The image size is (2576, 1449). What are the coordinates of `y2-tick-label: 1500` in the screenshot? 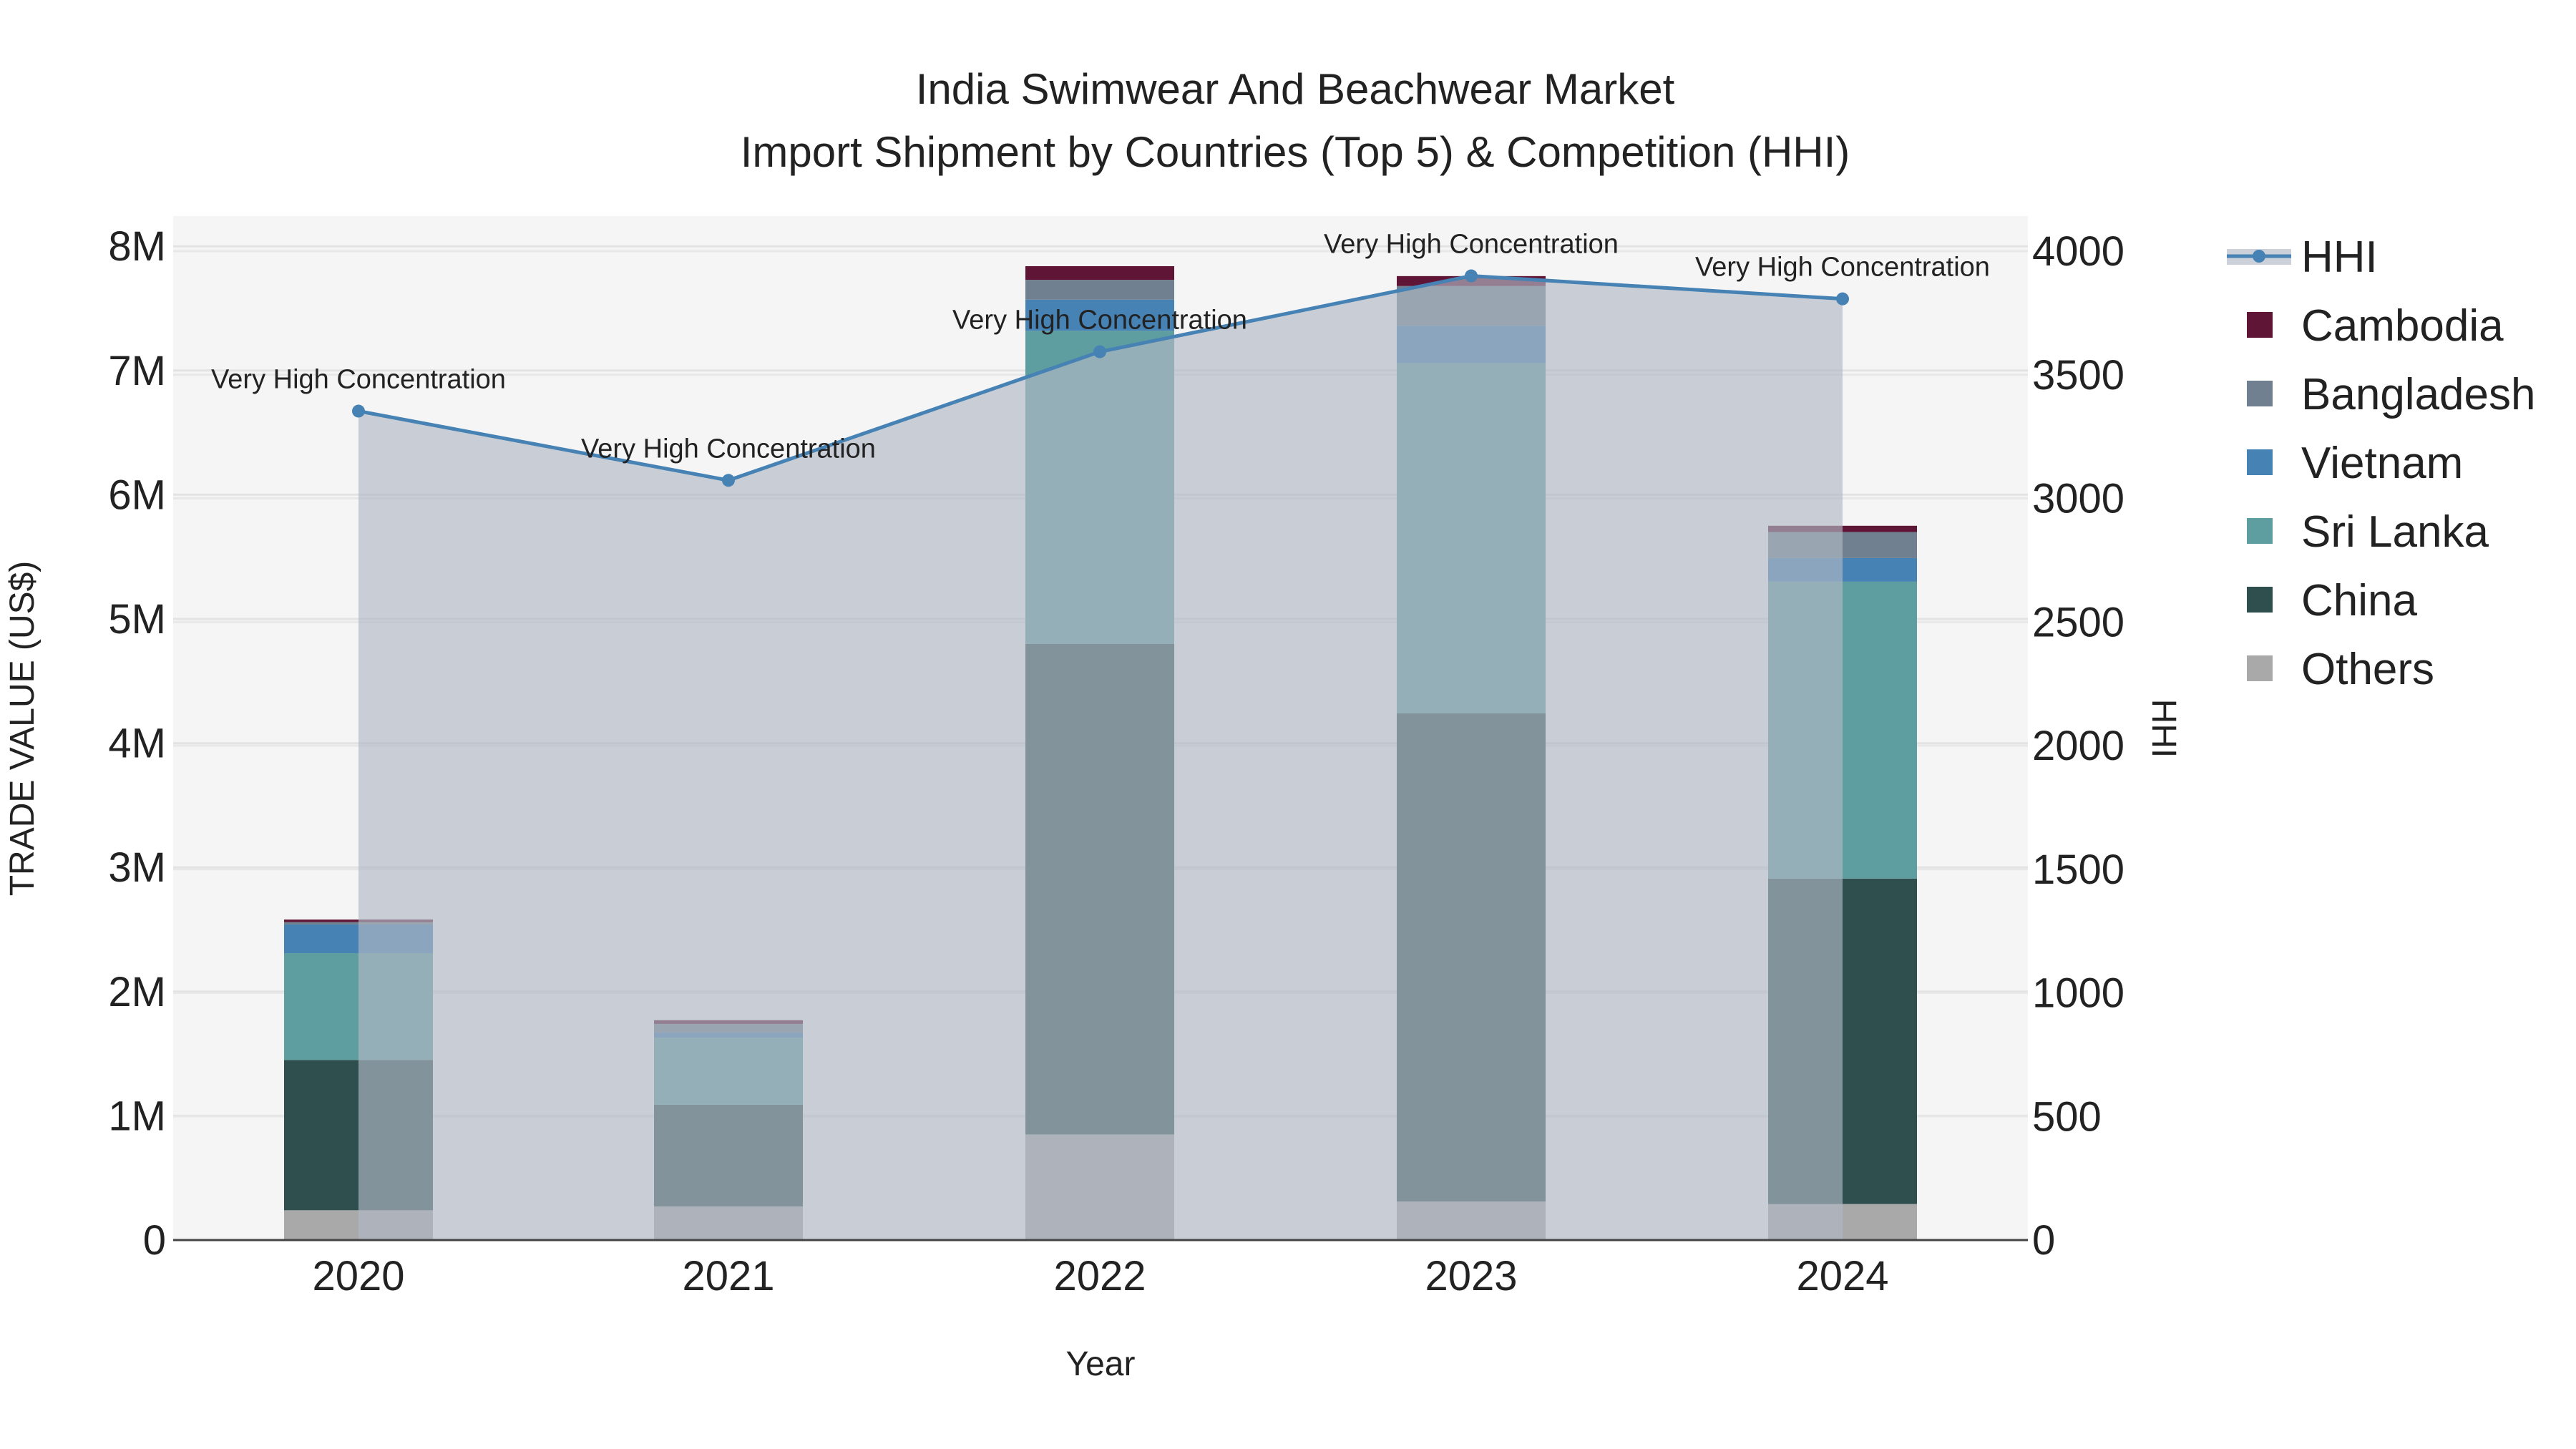 It's located at (2078, 870).